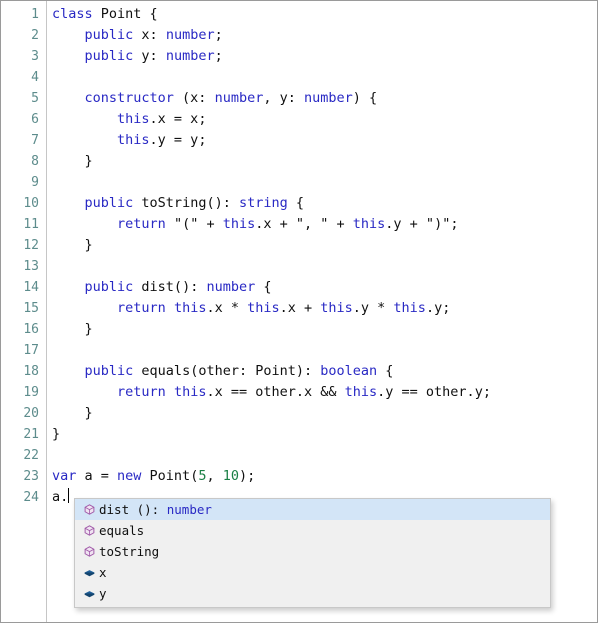  Describe the element at coordinates (349, 371) in the screenshot. I see `code-token: boolean` at that location.